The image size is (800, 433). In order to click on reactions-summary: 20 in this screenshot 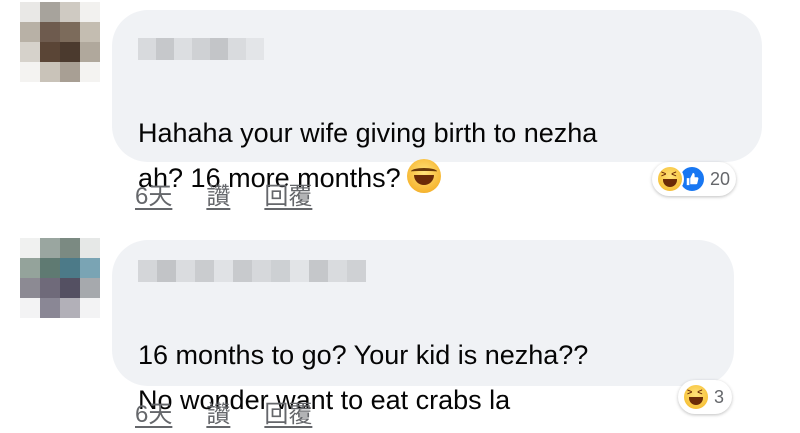, I will do `click(694, 179)`.